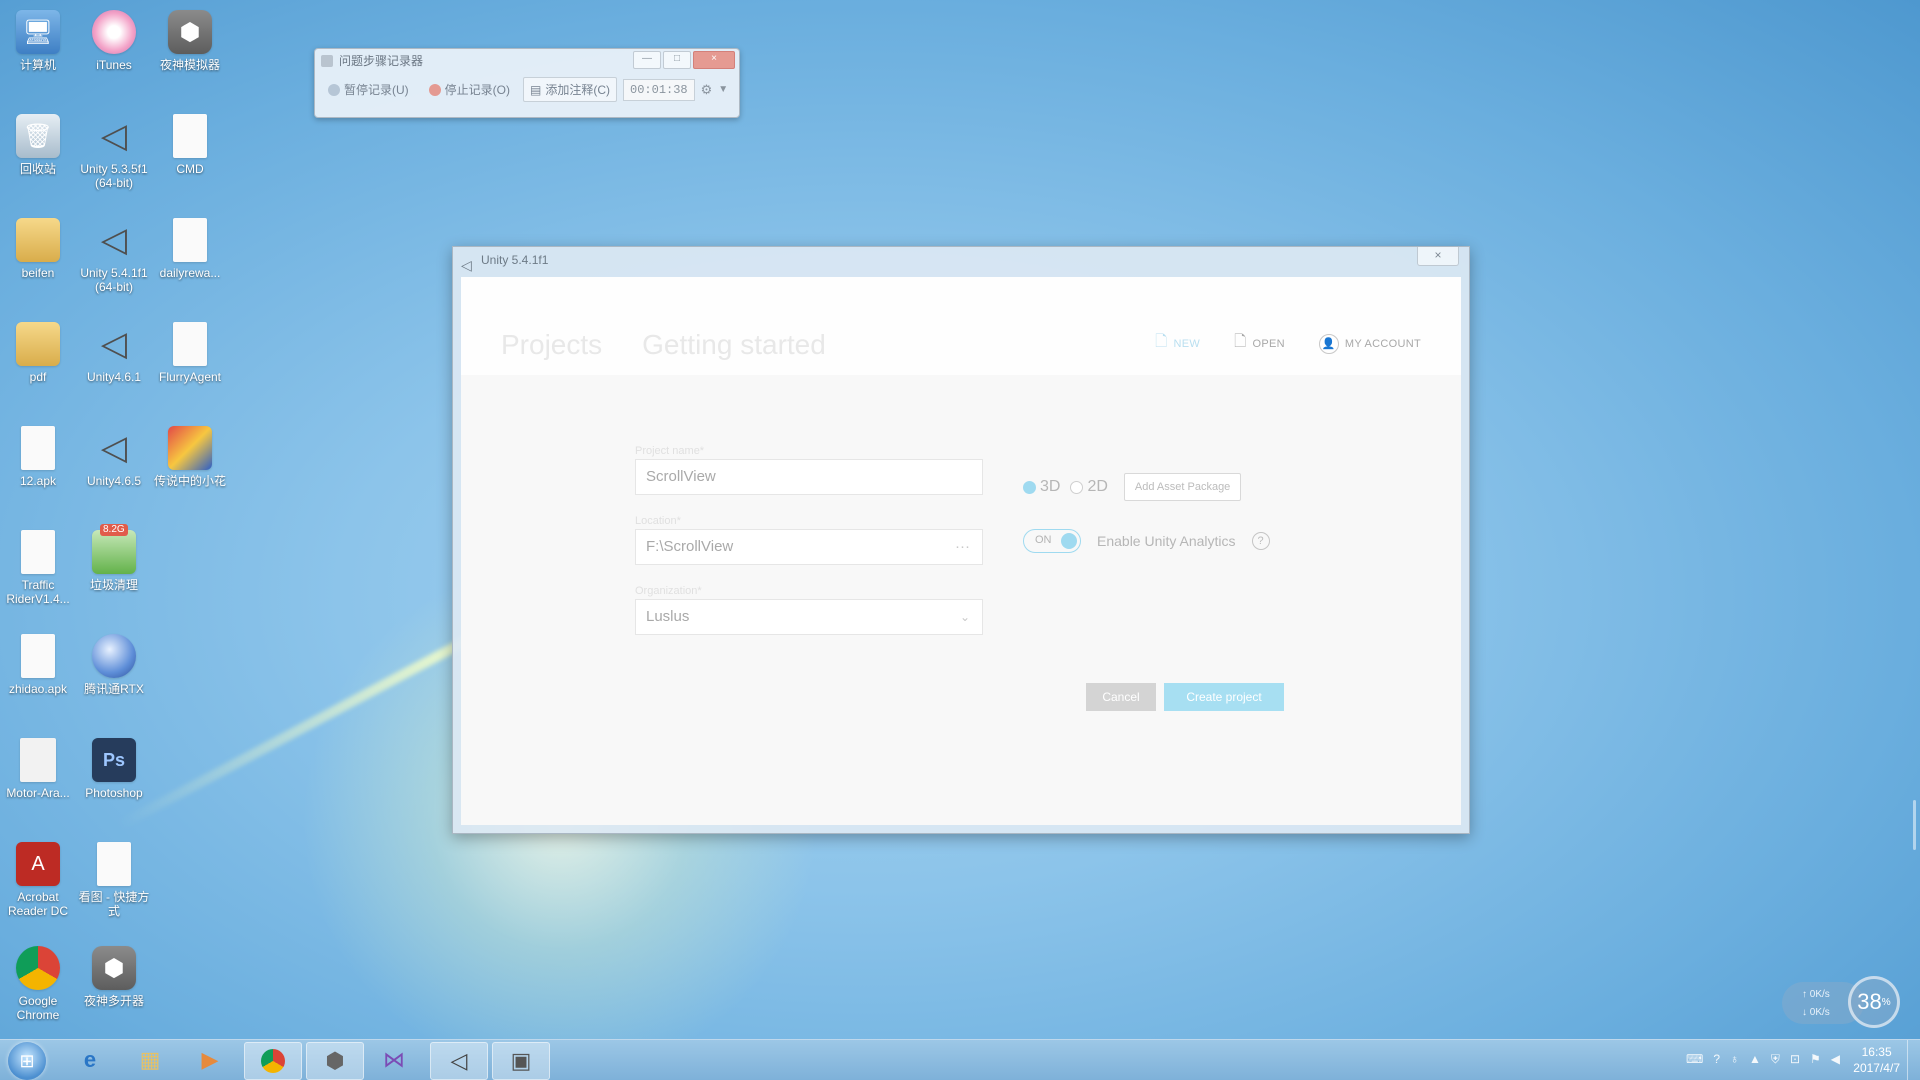 The width and height of the screenshot is (1920, 1080). What do you see at coordinates (1097, 486) in the screenshot?
I see `radio-2d-label: 2D` at bounding box center [1097, 486].